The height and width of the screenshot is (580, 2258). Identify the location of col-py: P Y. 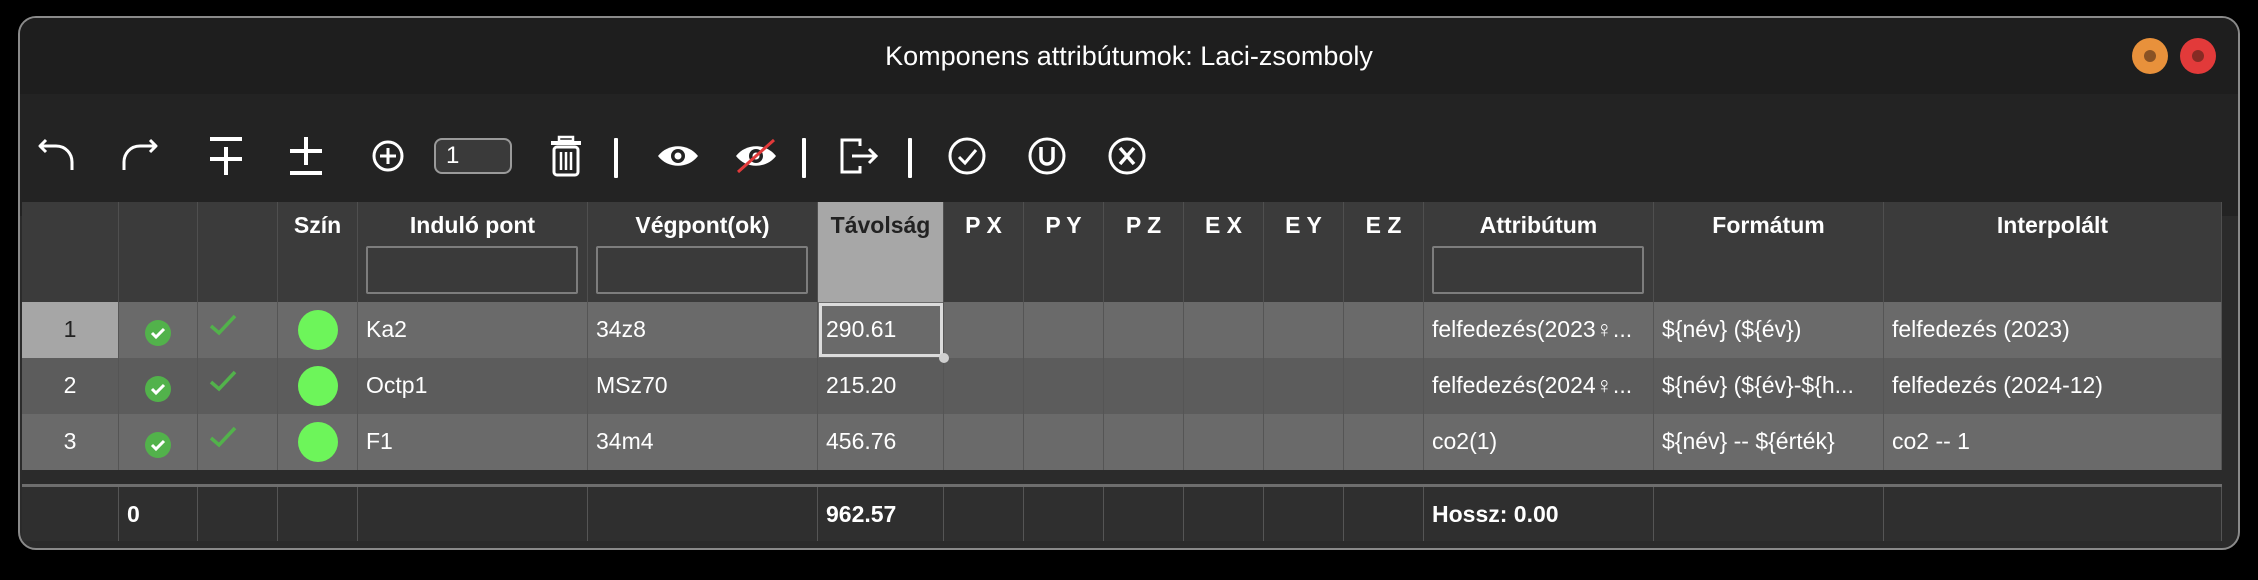
(1064, 252).